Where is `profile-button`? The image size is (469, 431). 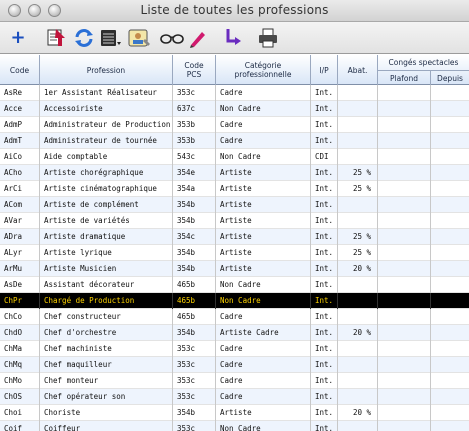
profile-button is located at coordinates (139, 38).